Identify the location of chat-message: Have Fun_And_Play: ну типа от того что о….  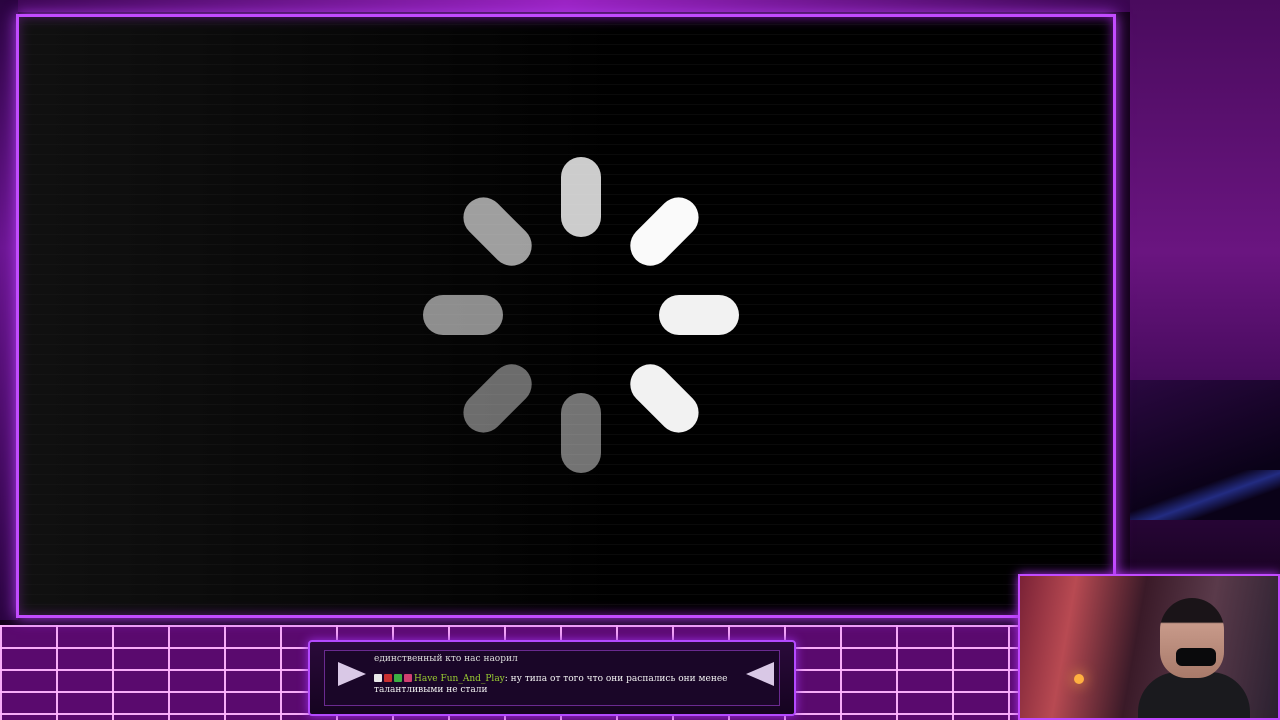
(550, 684).